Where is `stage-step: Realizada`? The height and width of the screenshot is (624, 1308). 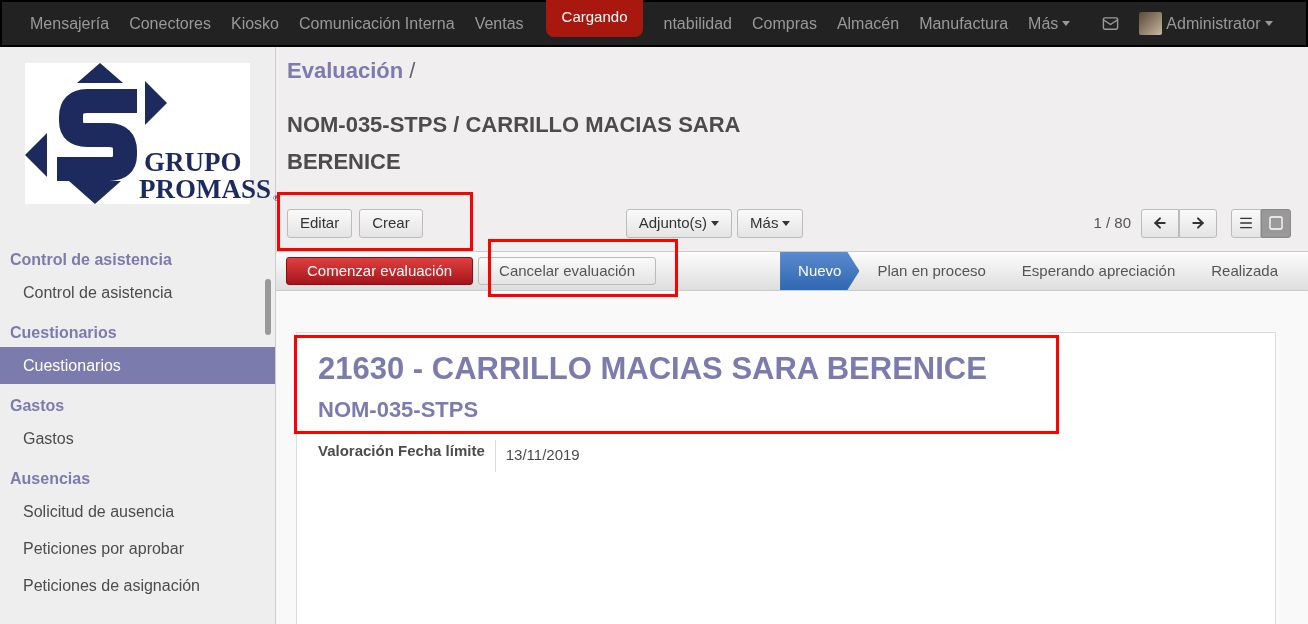
stage-step: Realizada is located at coordinates (1244, 271).